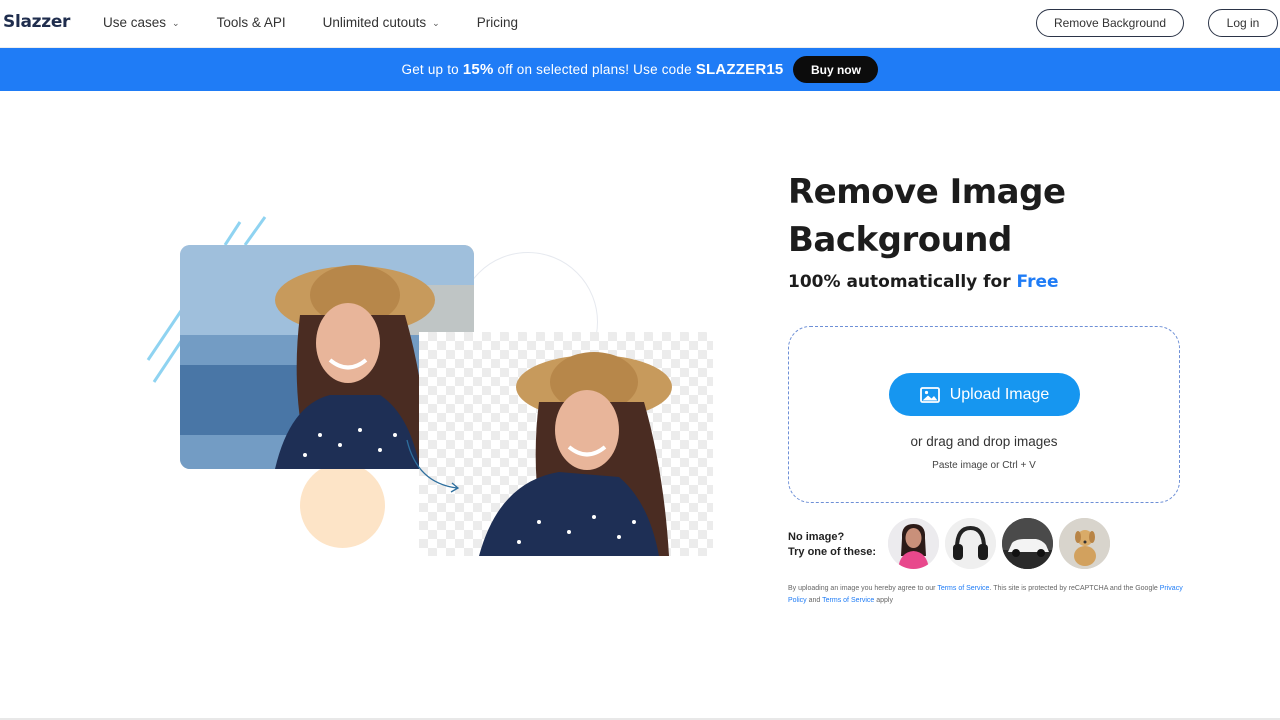 The image size is (1280, 720). I want to click on sample-prompt-line1: No image?, so click(816, 537).